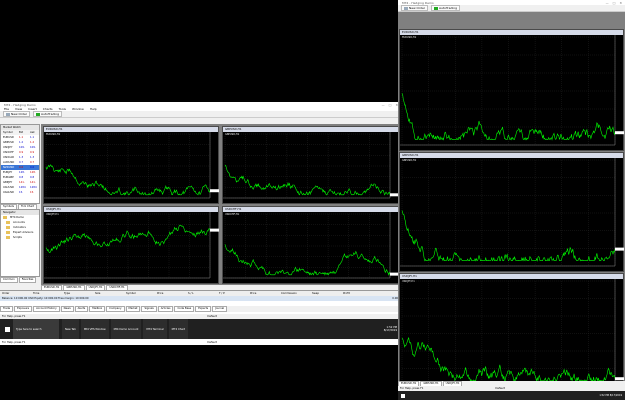 This screenshot has width=625, height=400. What do you see at coordinates (46, 309) in the screenshot?
I see `terminal-tab: Account History` at bounding box center [46, 309].